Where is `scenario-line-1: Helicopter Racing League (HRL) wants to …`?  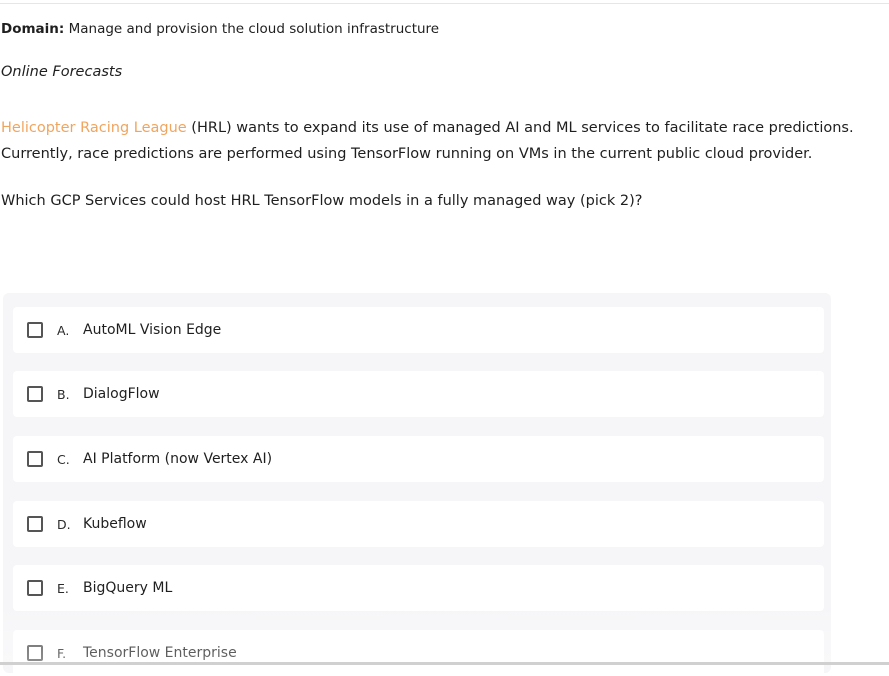
scenario-line-1: Helicopter Racing League (HRL) wants to … is located at coordinates (427, 128).